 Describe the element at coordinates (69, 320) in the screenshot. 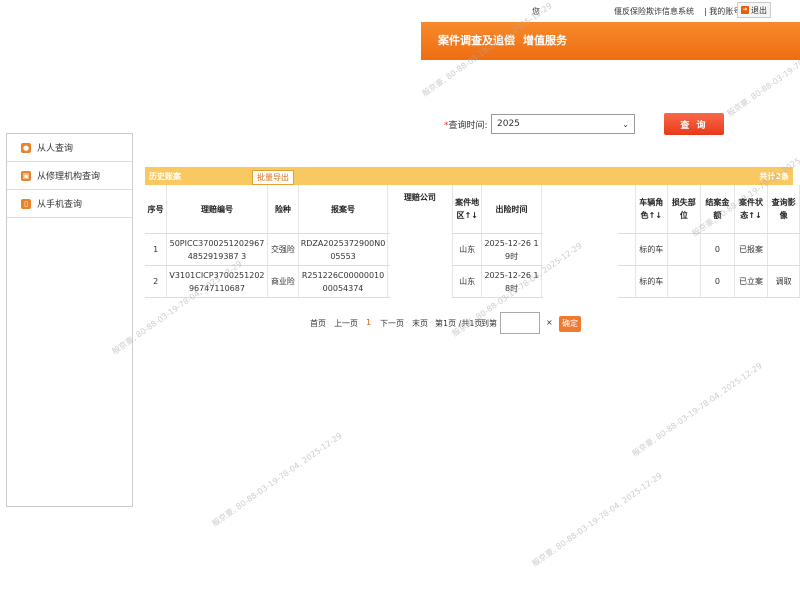

I see `sidebar: ● 从人查询 ▣ 从修理机构查询 ▯ 从手机查询` at that location.